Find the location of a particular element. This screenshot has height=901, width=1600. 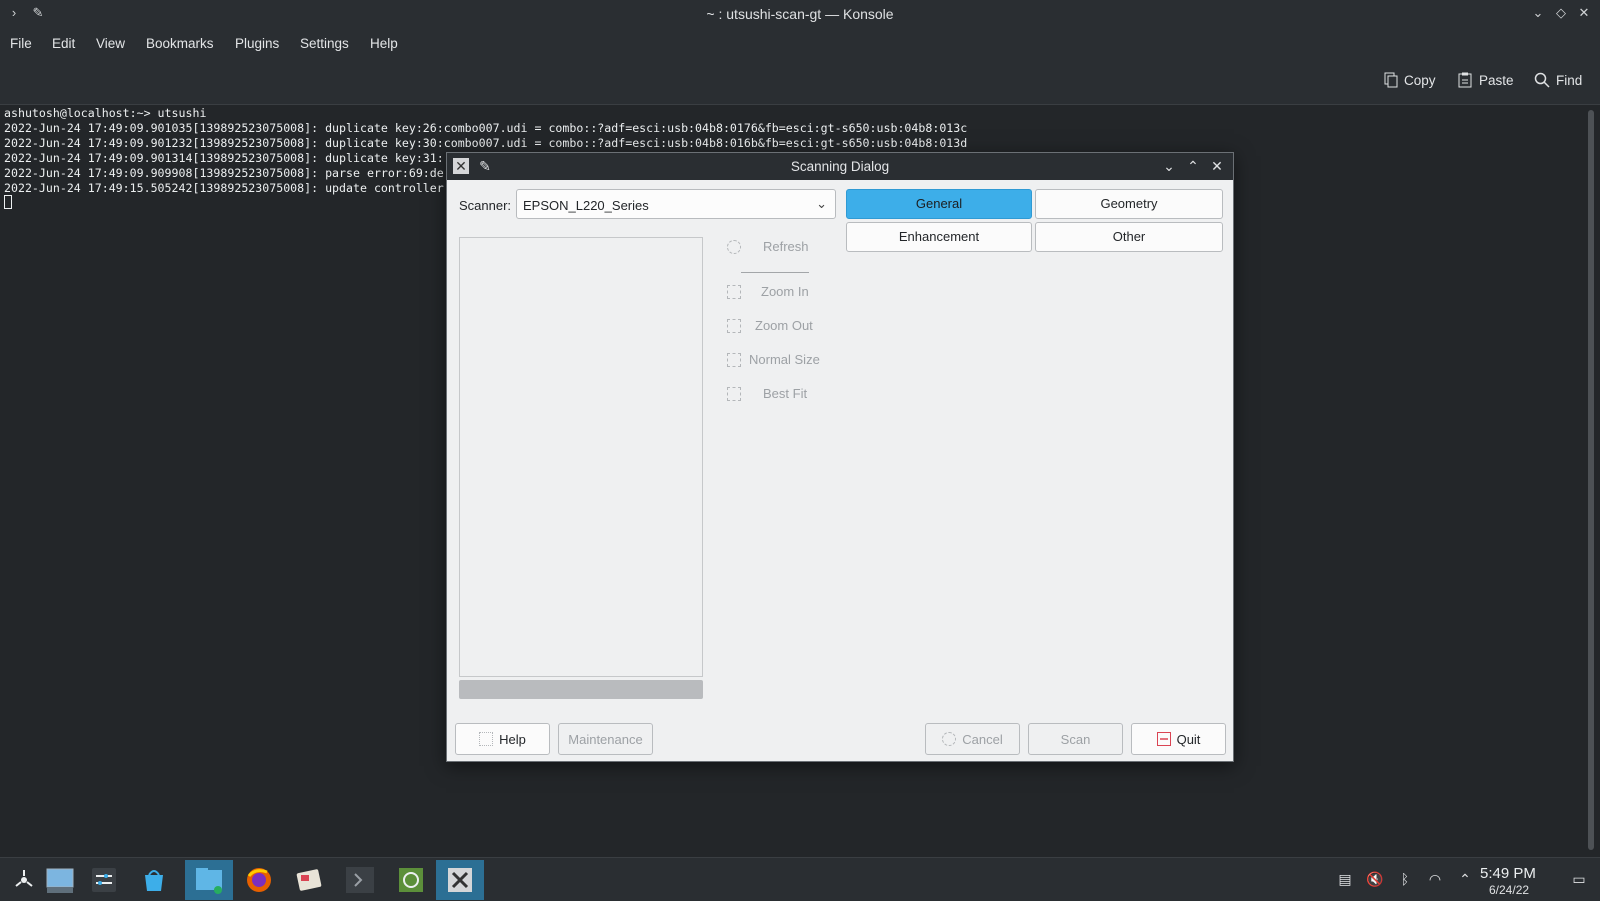

scanner-label: Scanner: is located at coordinates (485, 205).